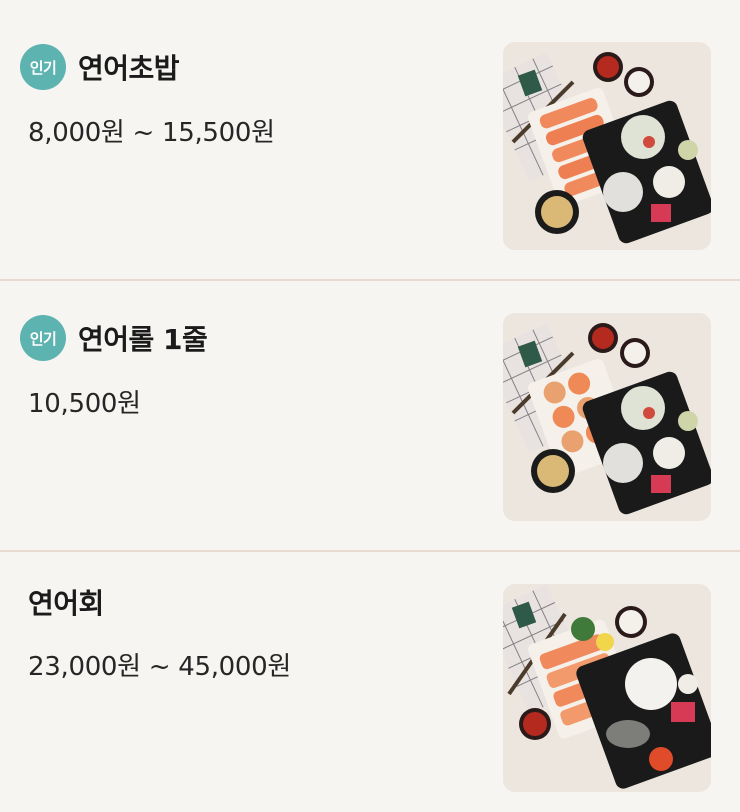 This screenshot has height=812, width=740. I want to click on salmon-sashimi-box-photo, so click(607, 688).